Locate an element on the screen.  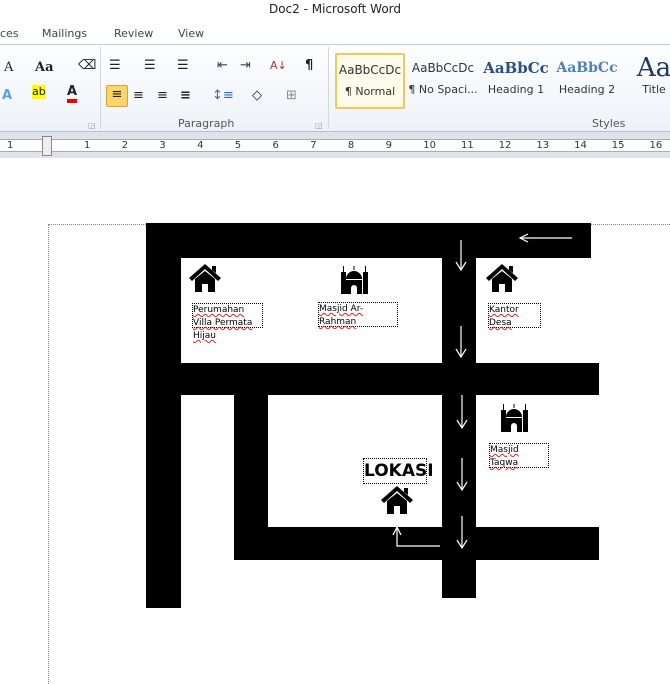
decrease-indent-icon: ⇤ is located at coordinates (222, 66).